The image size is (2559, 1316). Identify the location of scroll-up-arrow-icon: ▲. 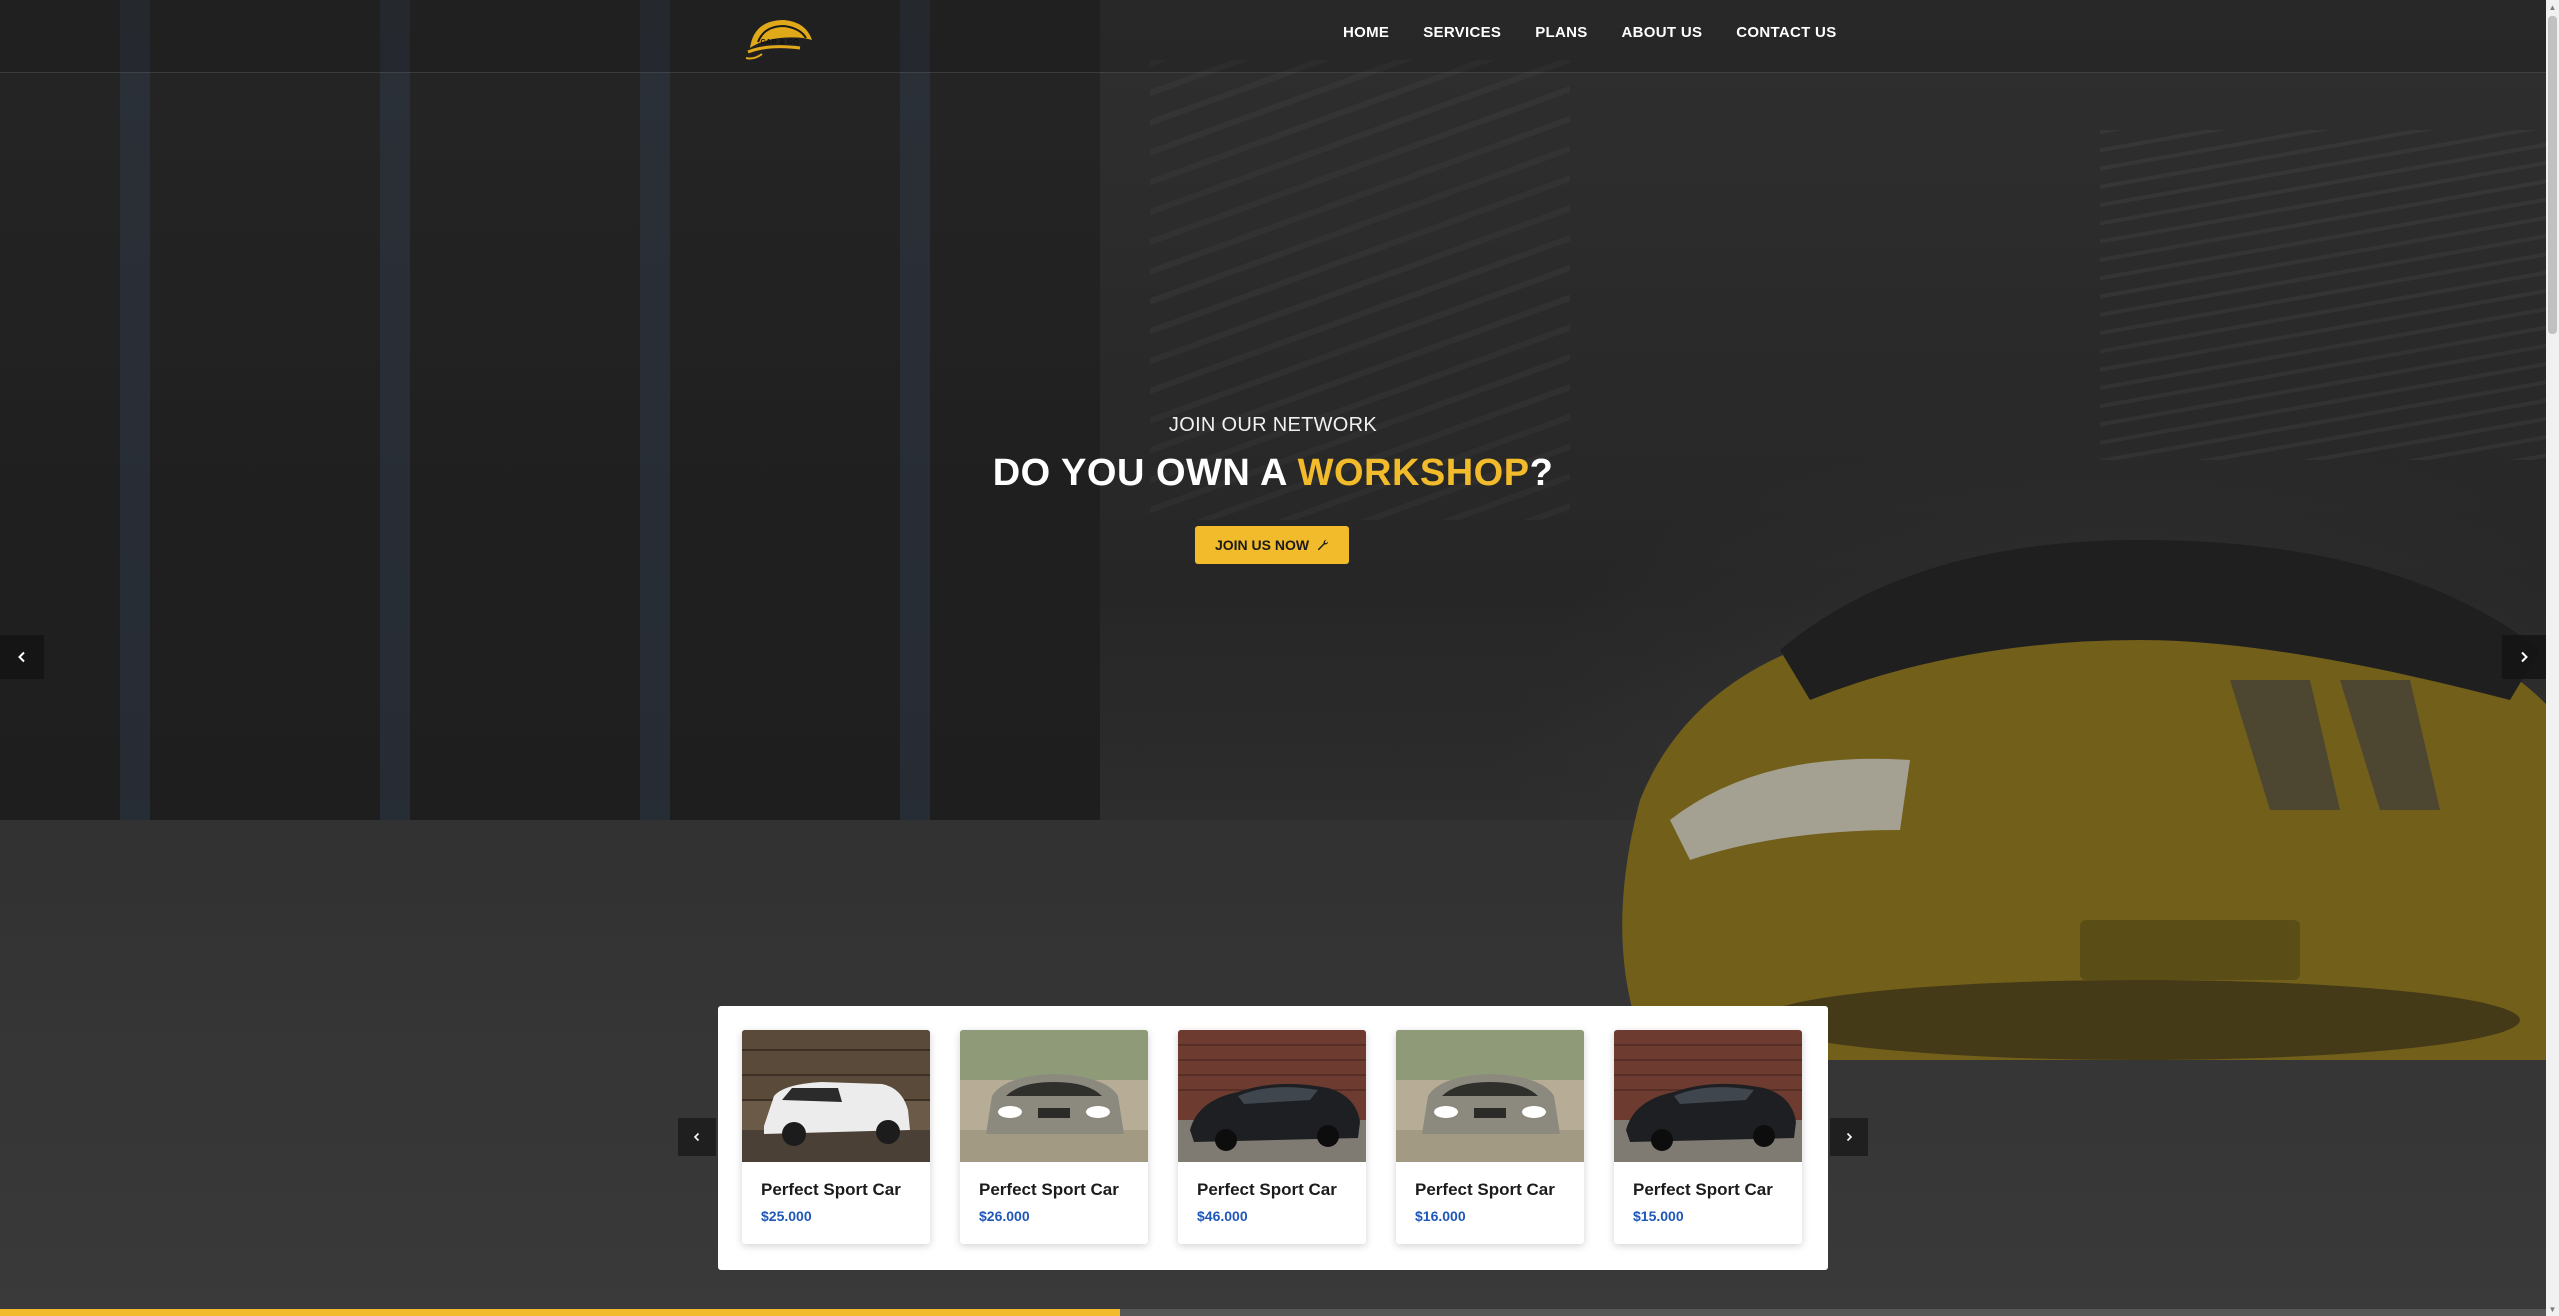
(2552, 7).